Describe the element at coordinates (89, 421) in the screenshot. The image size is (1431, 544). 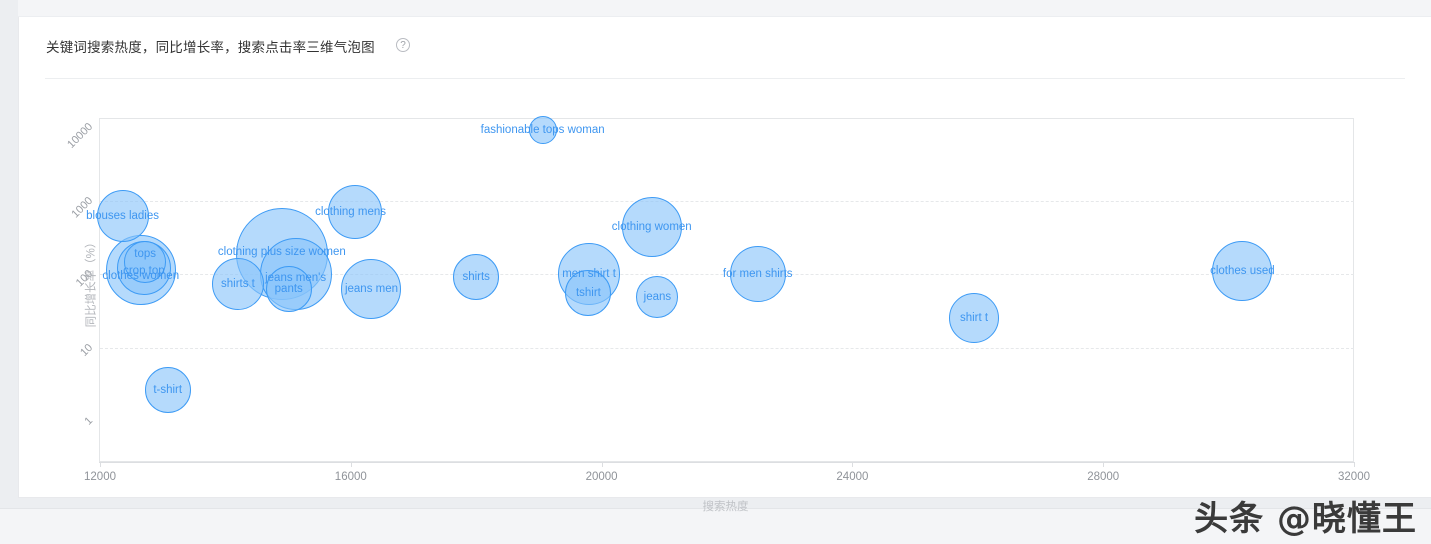
I see `y-axis-tick-label: 1` at that location.